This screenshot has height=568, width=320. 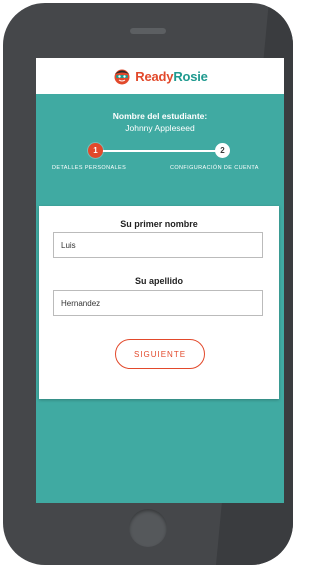 What do you see at coordinates (158, 245) in the screenshot?
I see `first-name-input: Luis` at bounding box center [158, 245].